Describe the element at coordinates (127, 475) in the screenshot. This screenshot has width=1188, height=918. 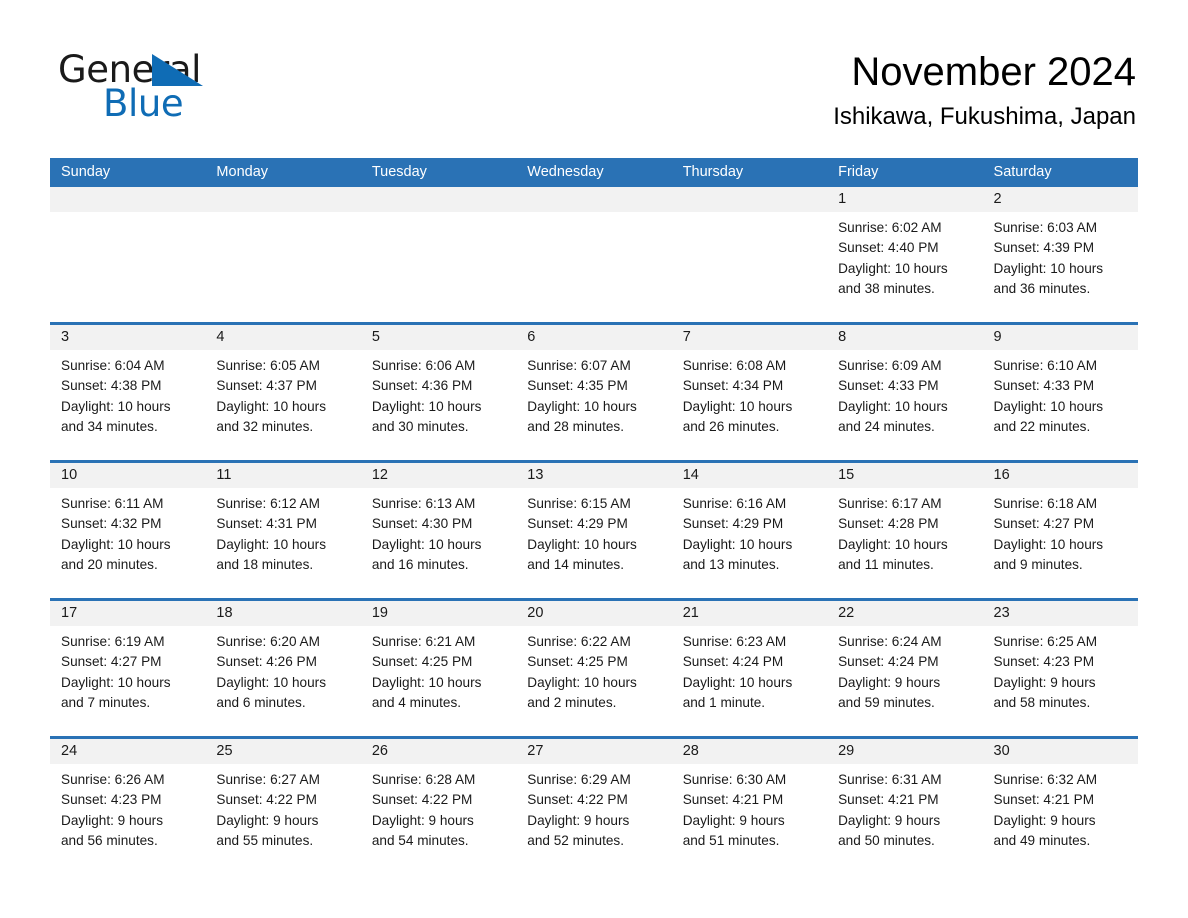
I see `day-number: 10` at that location.